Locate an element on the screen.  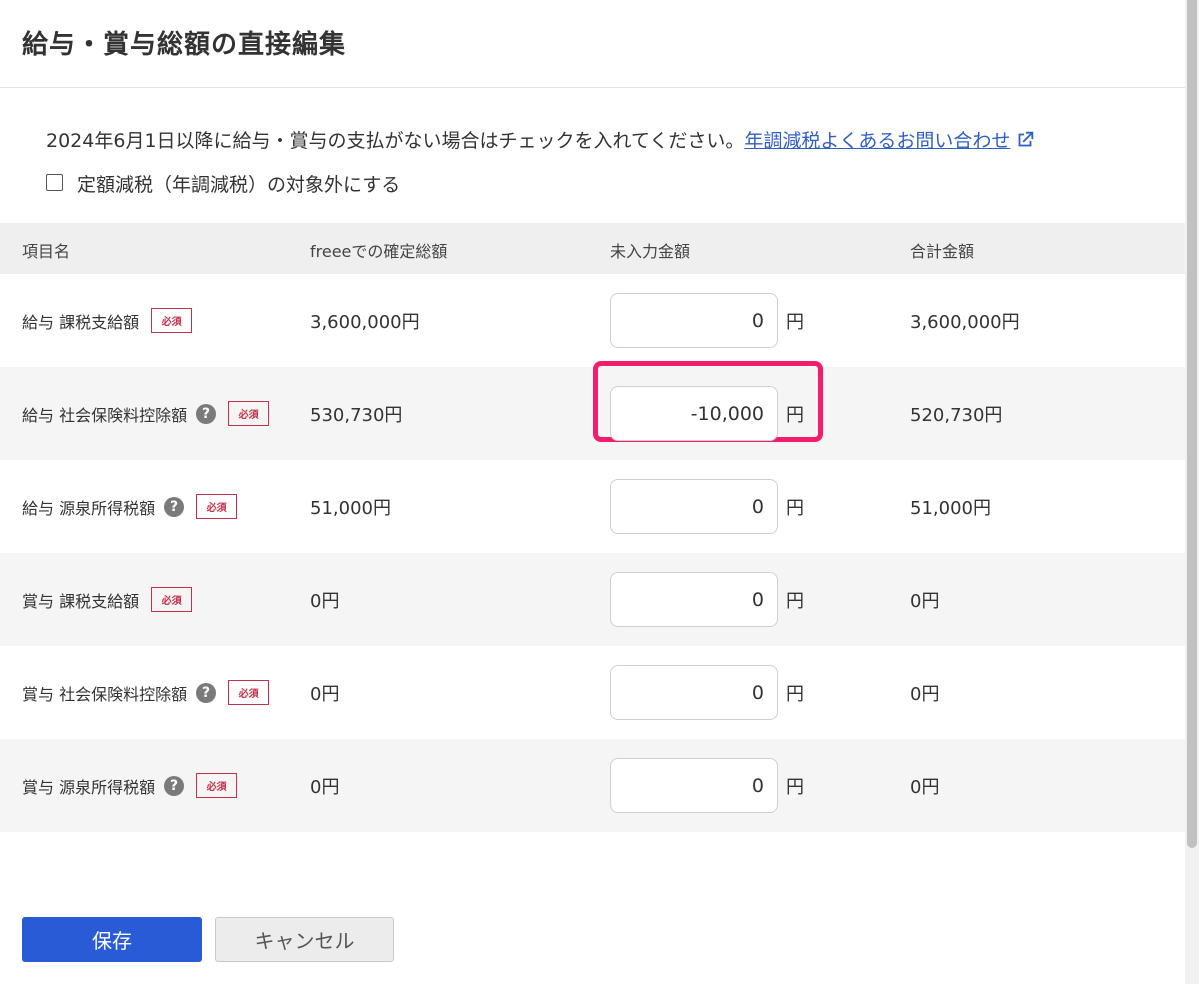
item-name-cell: 賞与 社会保険料控除額? 必須 is located at coordinates (146, 692).